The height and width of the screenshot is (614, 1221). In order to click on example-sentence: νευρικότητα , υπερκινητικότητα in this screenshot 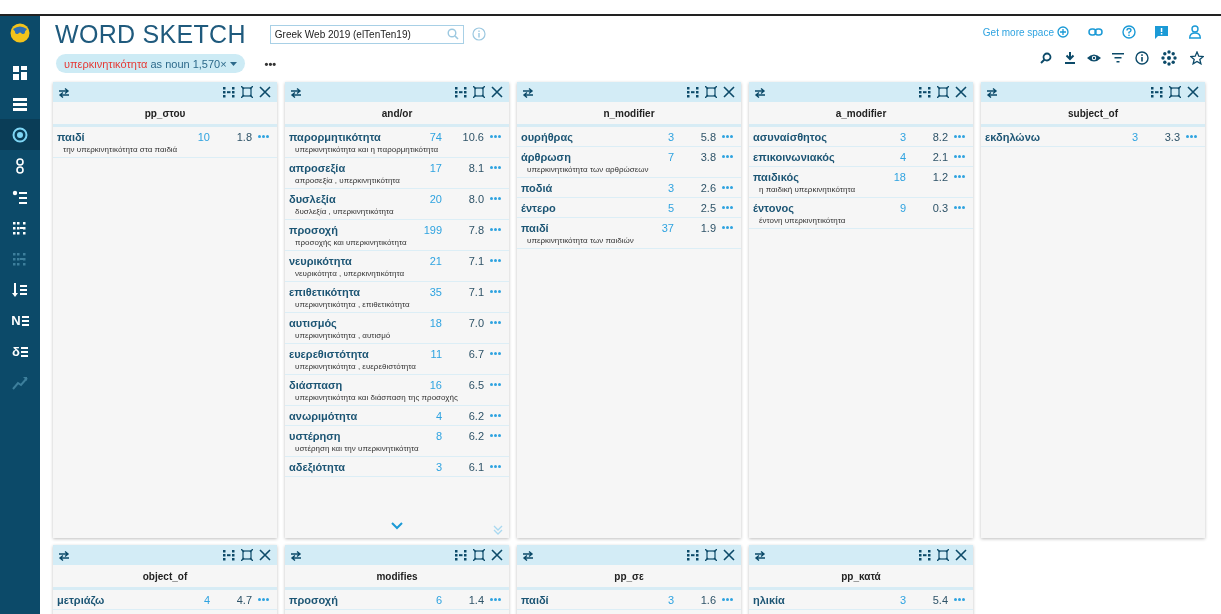, I will do `click(398, 273)`.